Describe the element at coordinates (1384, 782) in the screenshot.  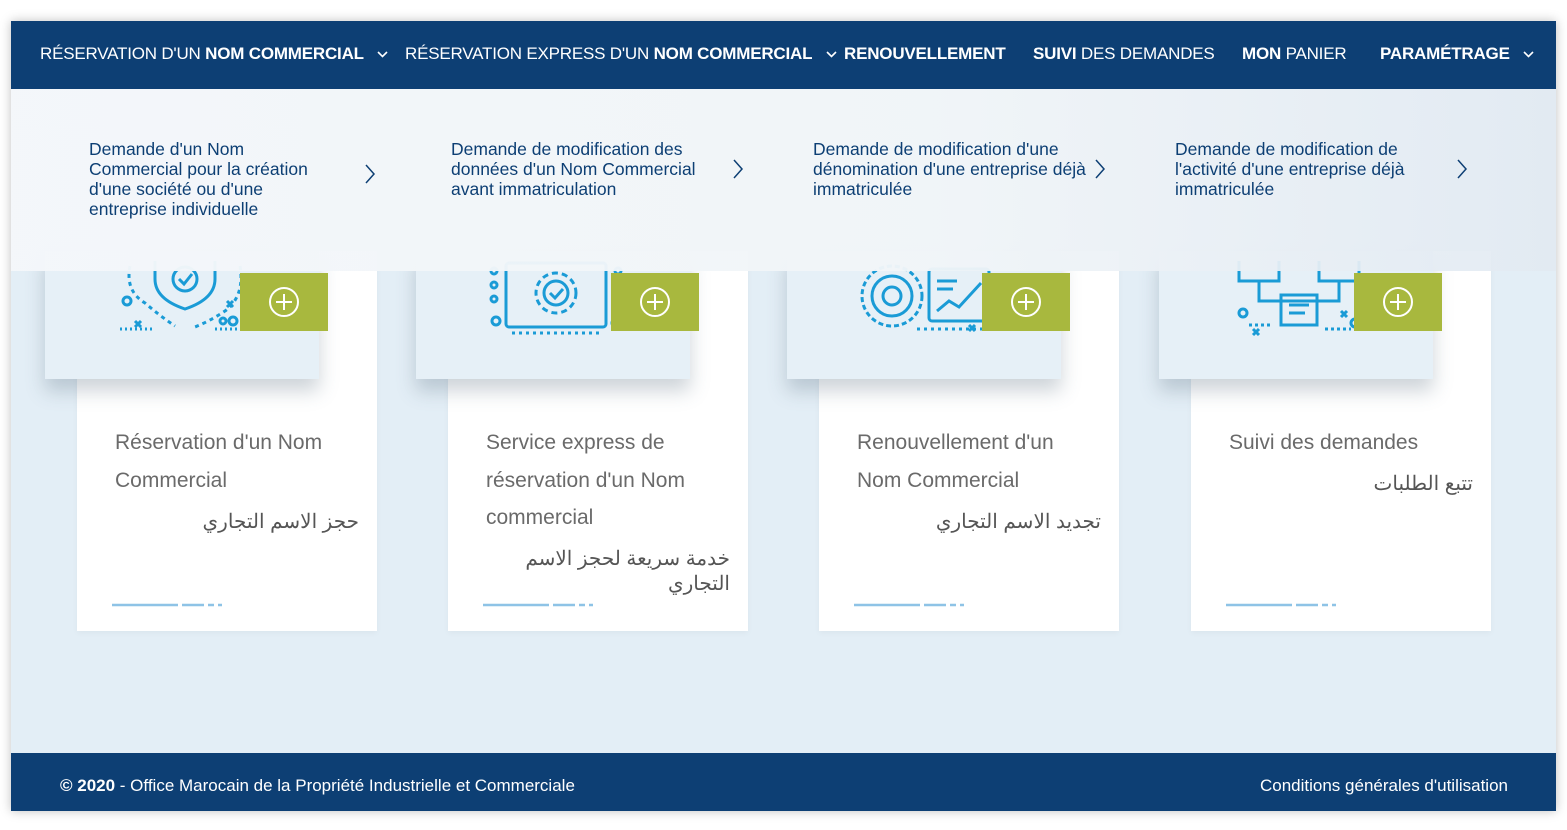
I see `terms-link: Conditions générales d'utilisation` at that location.